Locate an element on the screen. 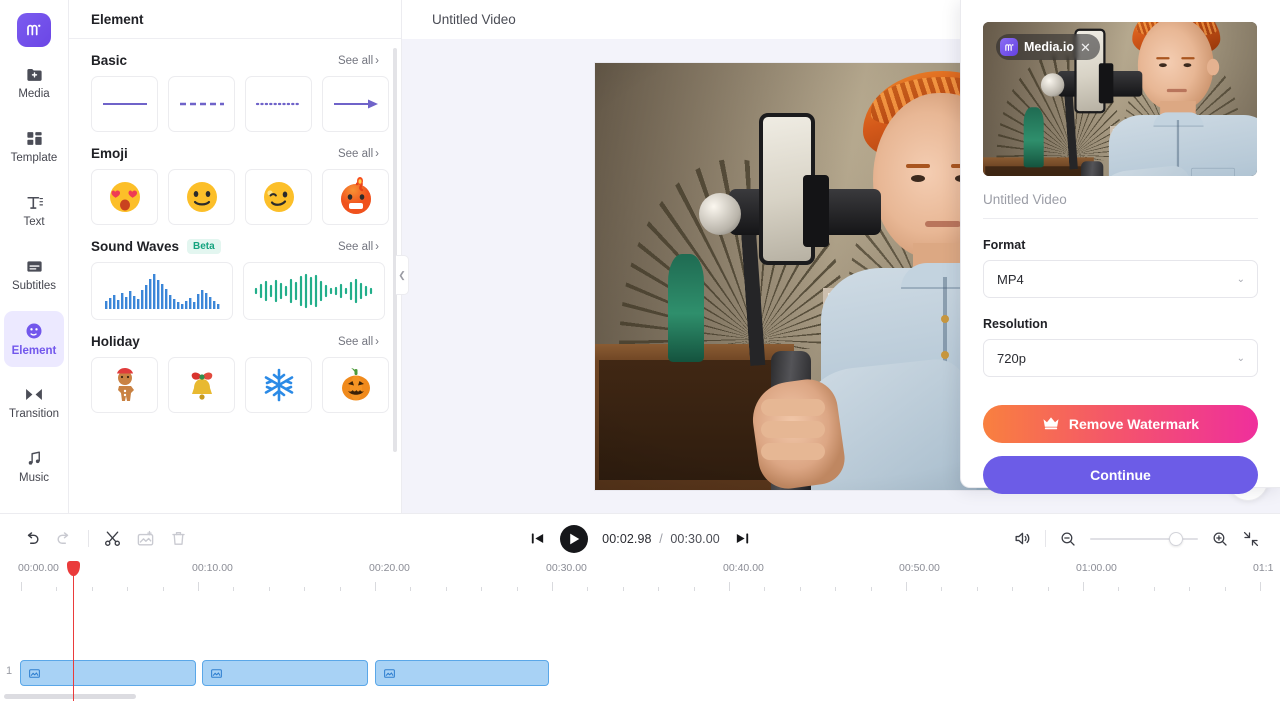  element-panel-scrollbar is located at coordinates (395, 250).